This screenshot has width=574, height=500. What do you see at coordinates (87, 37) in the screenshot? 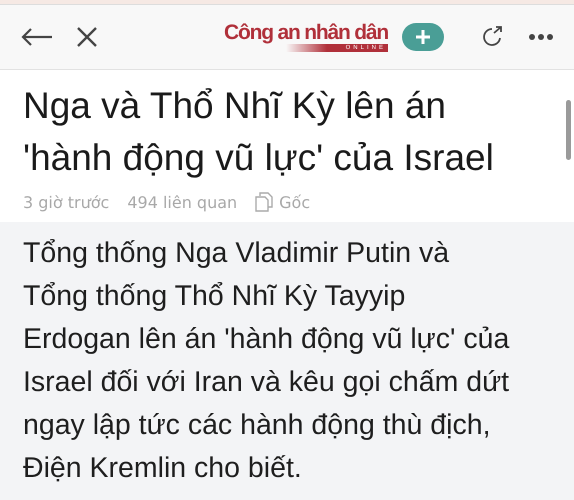
I see `close-icon` at bounding box center [87, 37].